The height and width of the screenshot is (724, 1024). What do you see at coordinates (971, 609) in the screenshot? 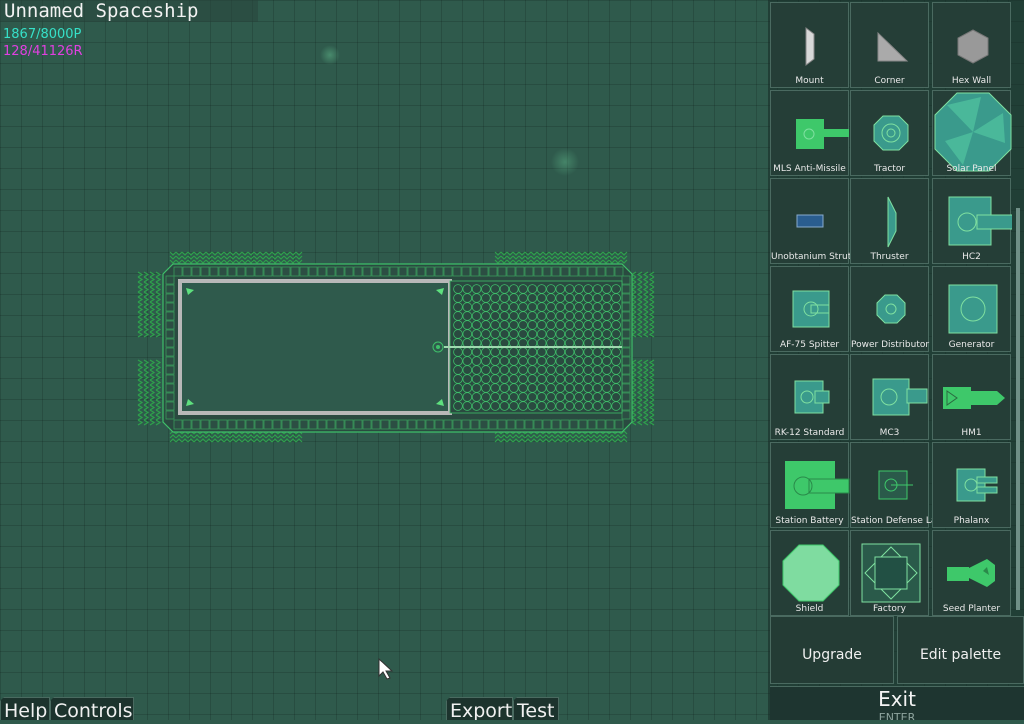
I see `palette-item-label: Seed Planter` at bounding box center [971, 609].